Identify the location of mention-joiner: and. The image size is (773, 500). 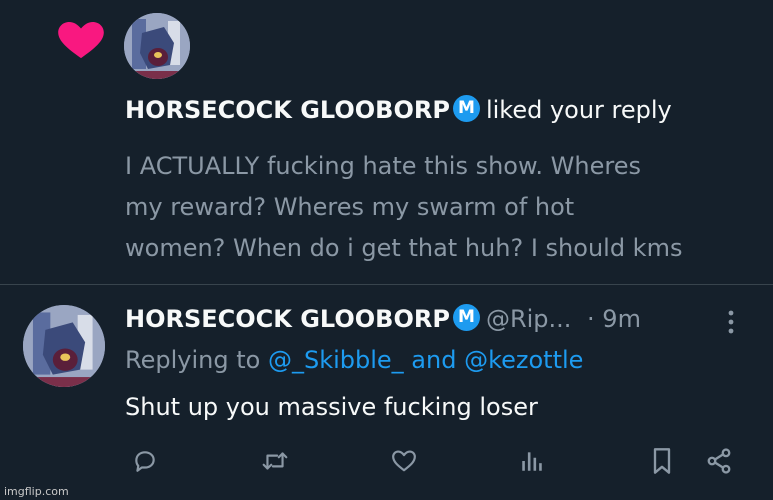
(433, 360).